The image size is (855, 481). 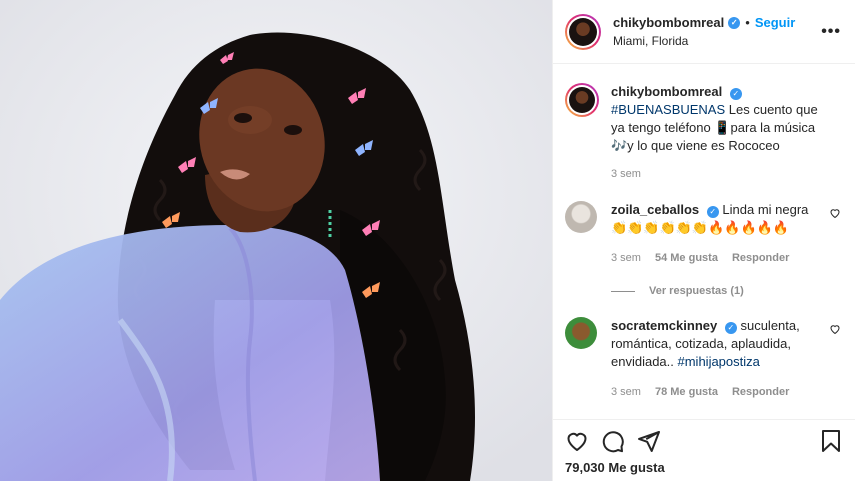 What do you see at coordinates (583, 31) in the screenshot?
I see `author-avatar` at bounding box center [583, 31].